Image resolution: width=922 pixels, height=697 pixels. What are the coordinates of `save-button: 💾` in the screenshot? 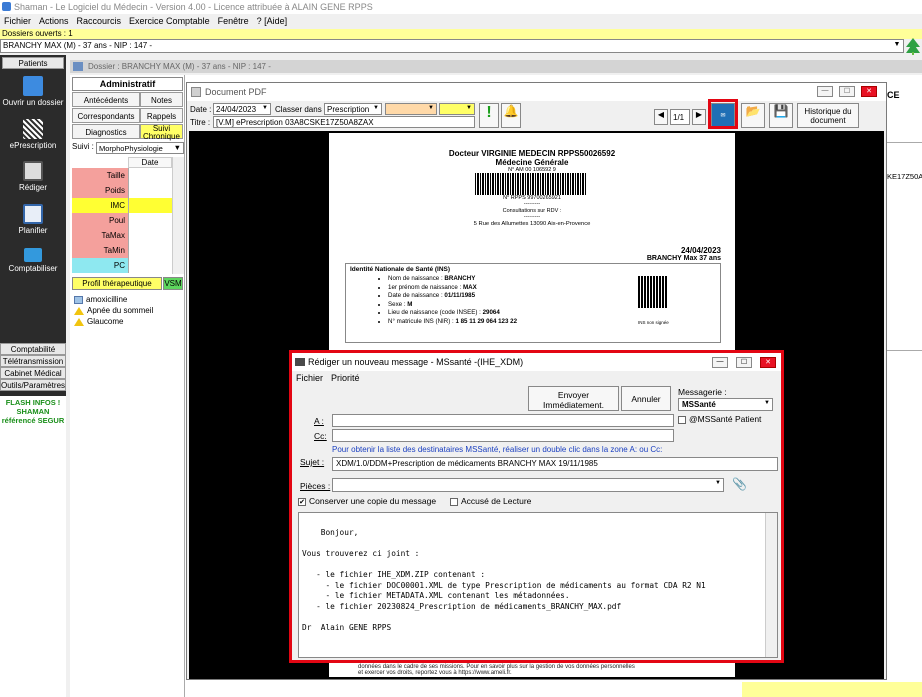 It's located at (781, 115).